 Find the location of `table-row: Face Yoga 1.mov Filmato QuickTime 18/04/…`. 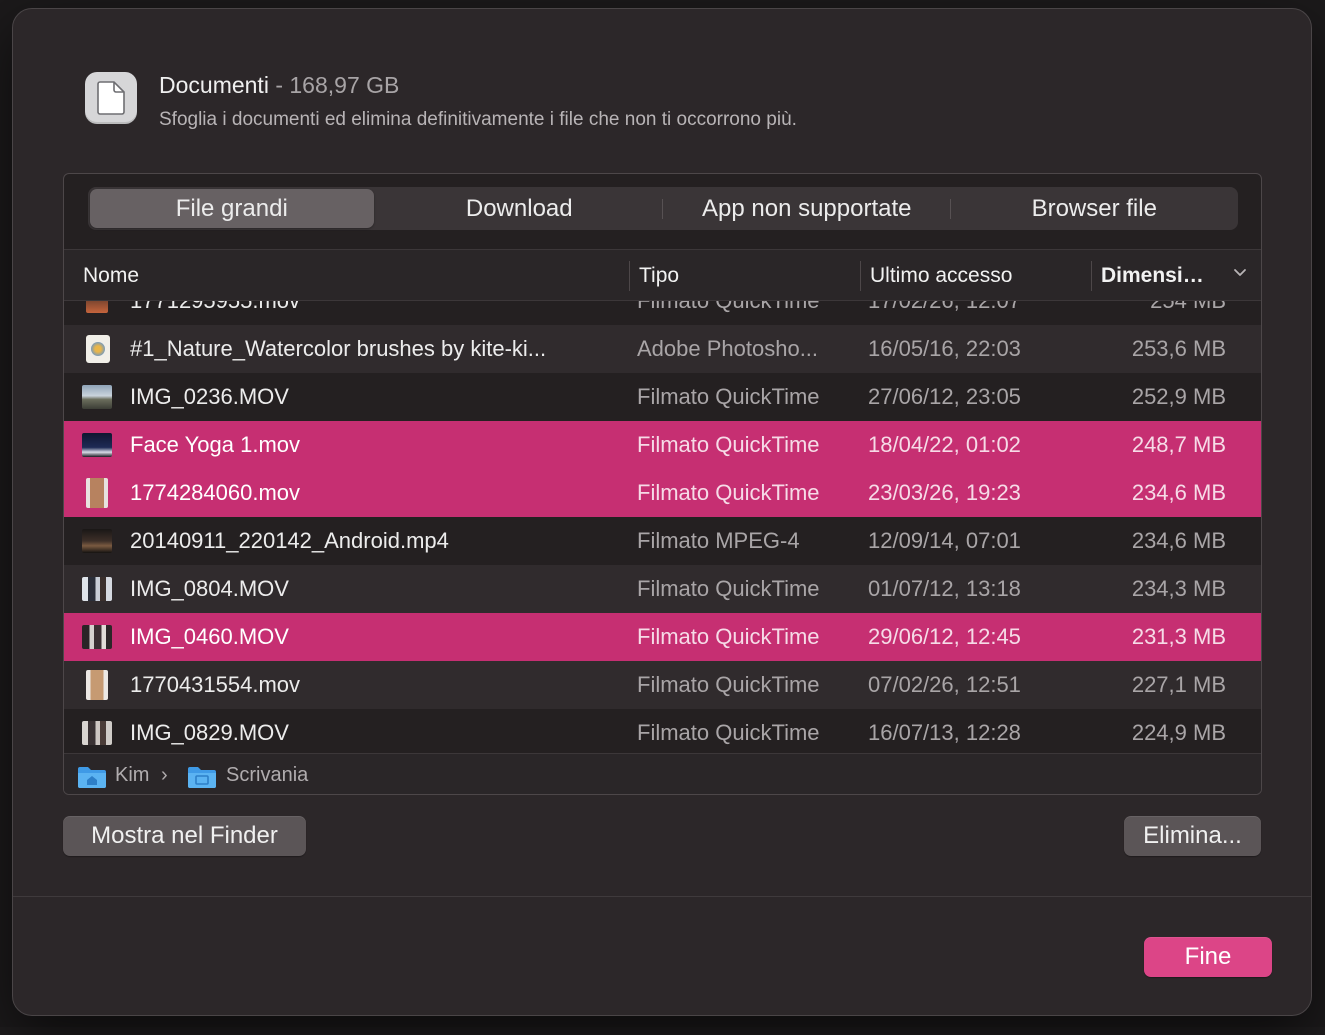

table-row: Face Yoga 1.mov Filmato QuickTime 18/04/… is located at coordinates (662, 445).